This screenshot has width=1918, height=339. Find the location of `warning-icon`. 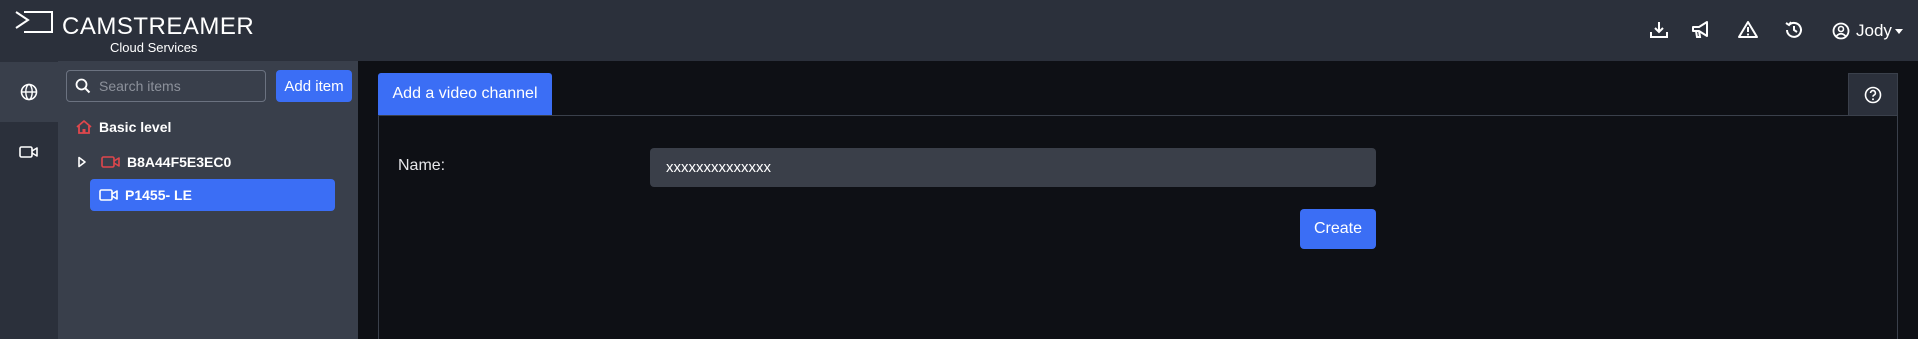

warning-icon is located at coordinates (1748, 30).